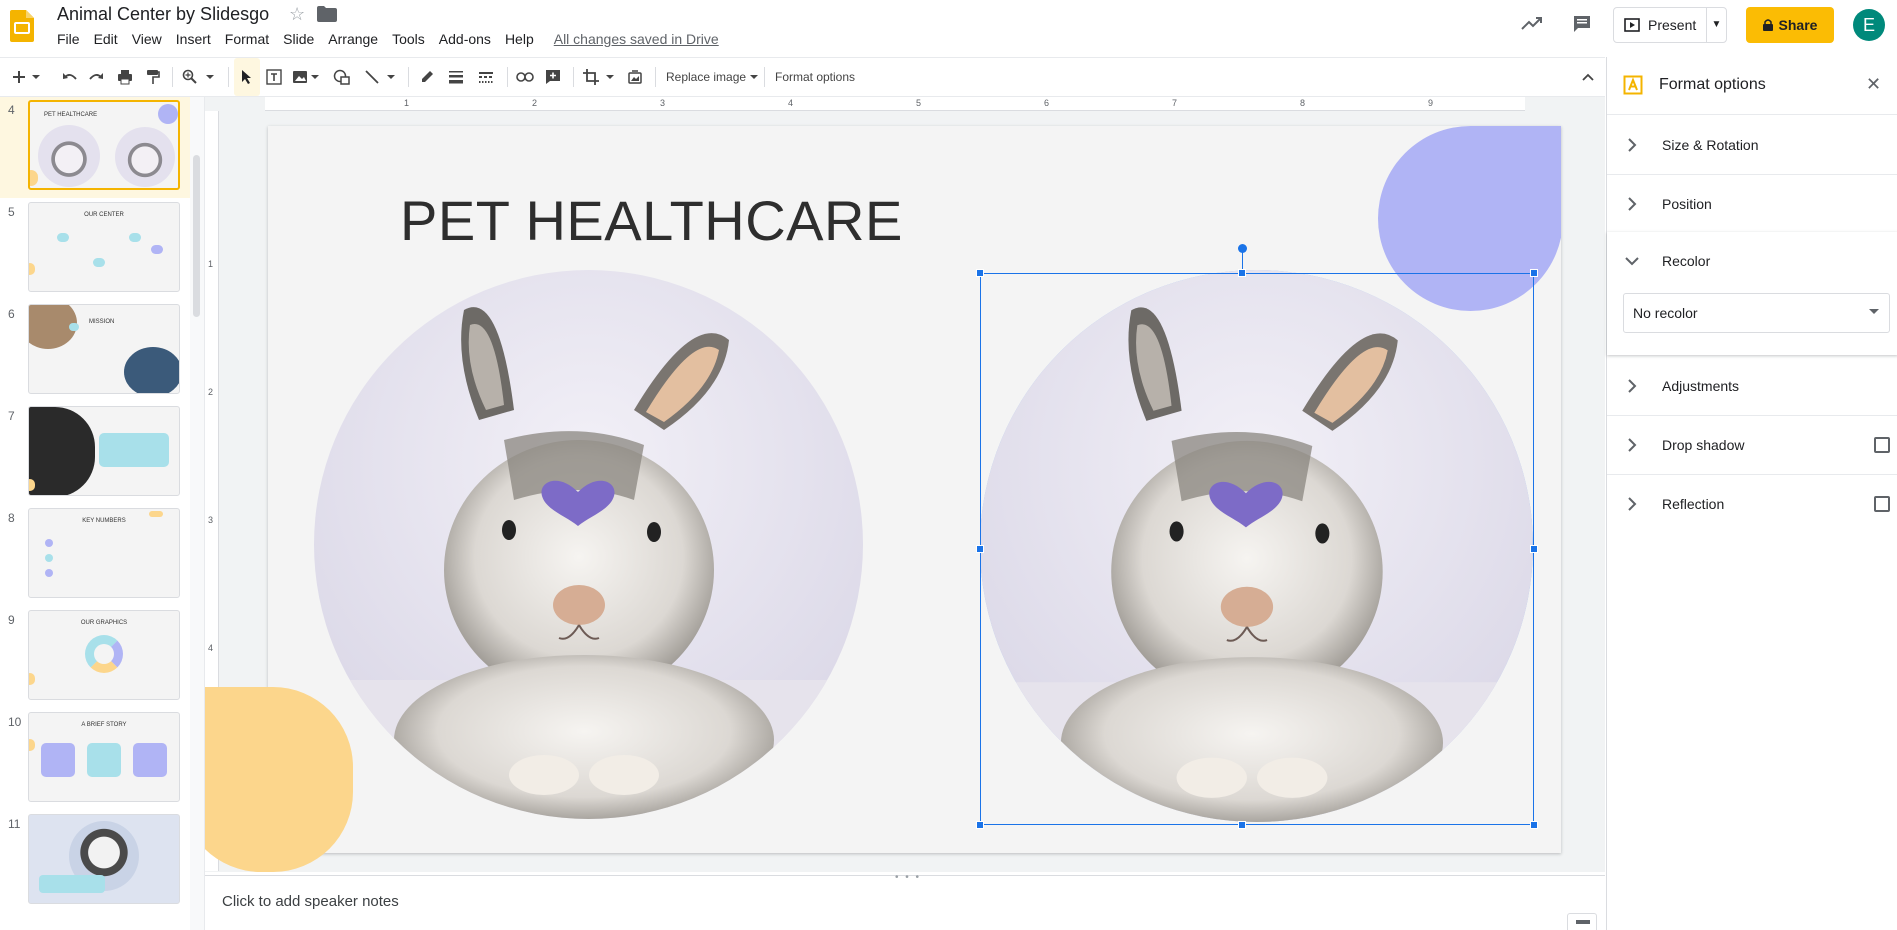 The image size is (1897, 930). What do you see at coordinates (519, 39) in the screenshot?
I see `menu-help: Help` at bounding box center [519, 39].